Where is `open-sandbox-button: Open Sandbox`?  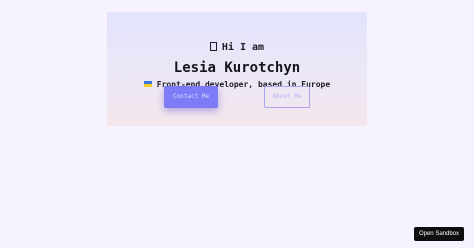
open-sandbox-button: Open Sandbox is located at coordinates (438, 234).